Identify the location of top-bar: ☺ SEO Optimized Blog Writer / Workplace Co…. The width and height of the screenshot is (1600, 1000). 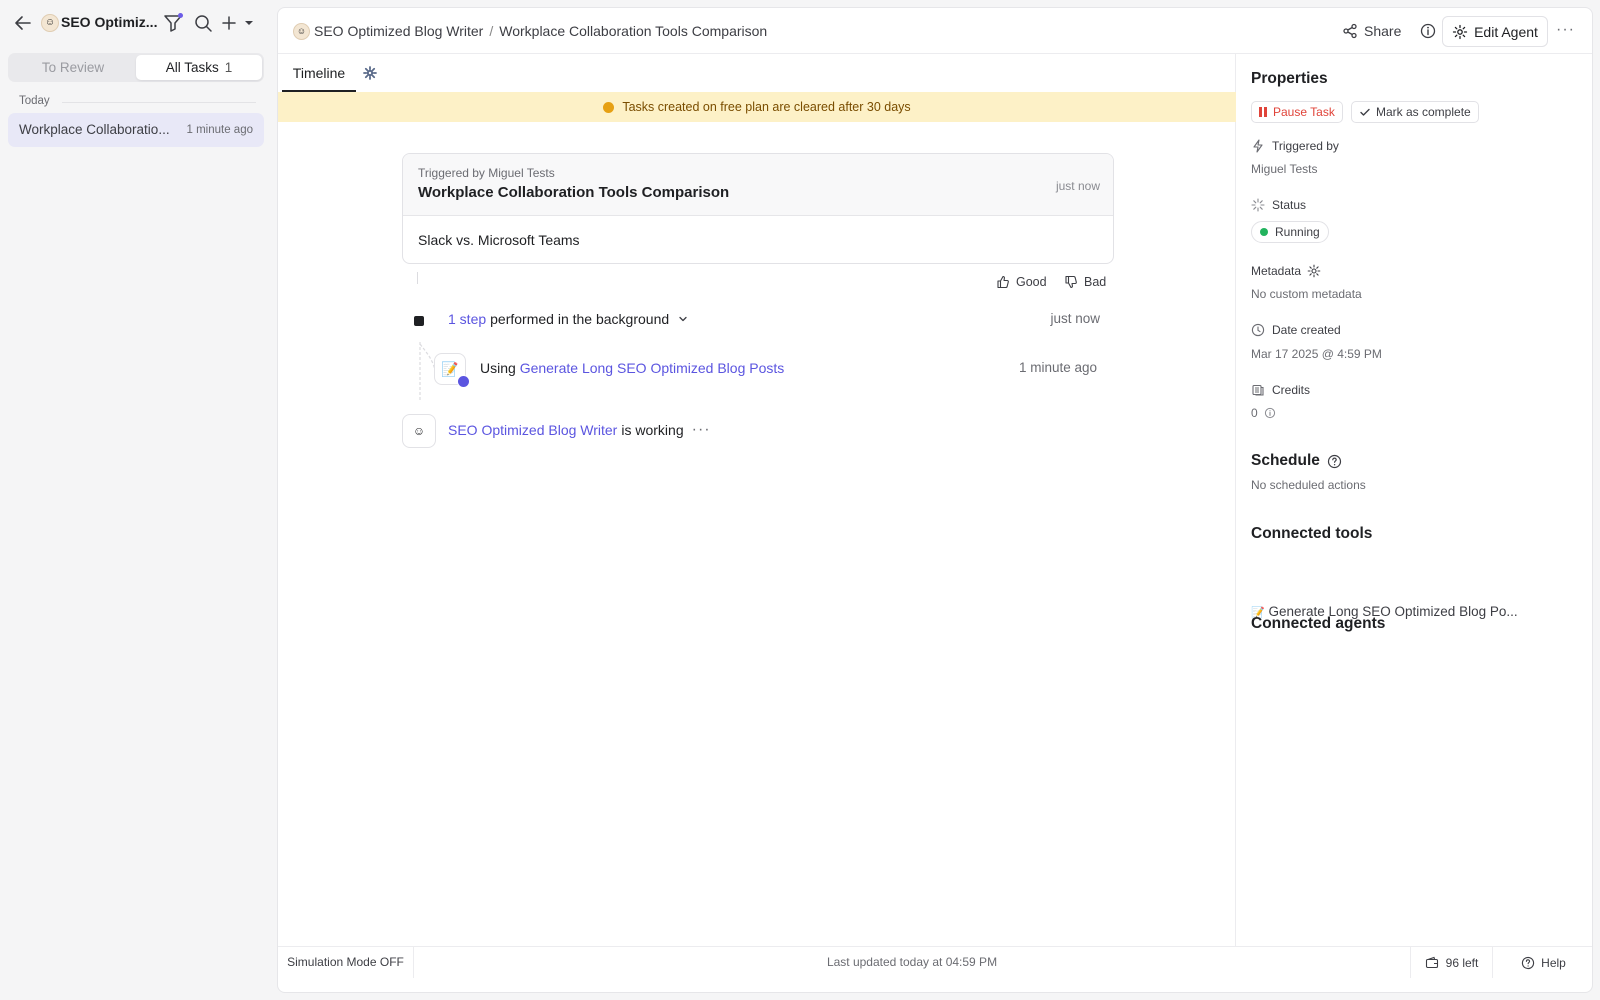
(935, 31).